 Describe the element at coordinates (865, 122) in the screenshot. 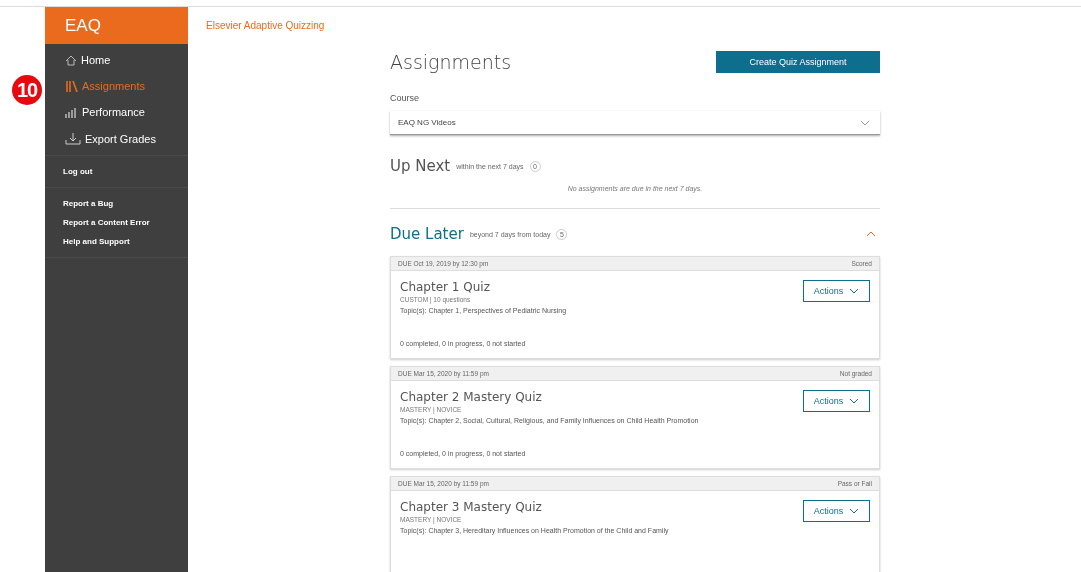

I see `chevron-down-icon` at that location.